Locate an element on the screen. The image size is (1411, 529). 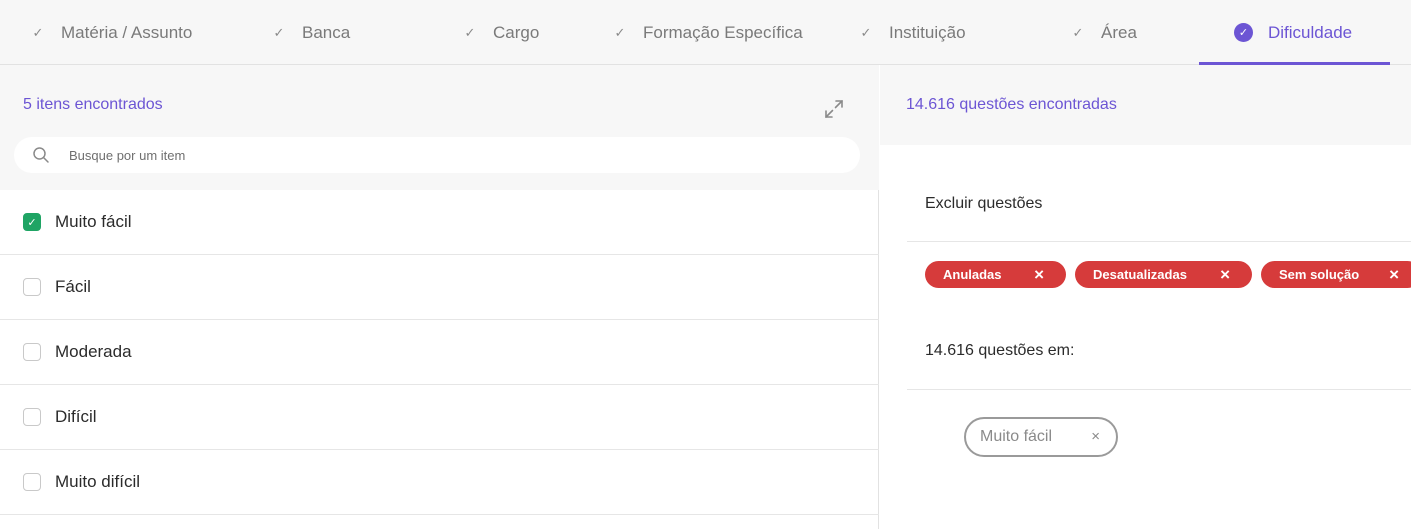
tab-instituicao: ✓ Instituição is located at coordinates (913, 32).